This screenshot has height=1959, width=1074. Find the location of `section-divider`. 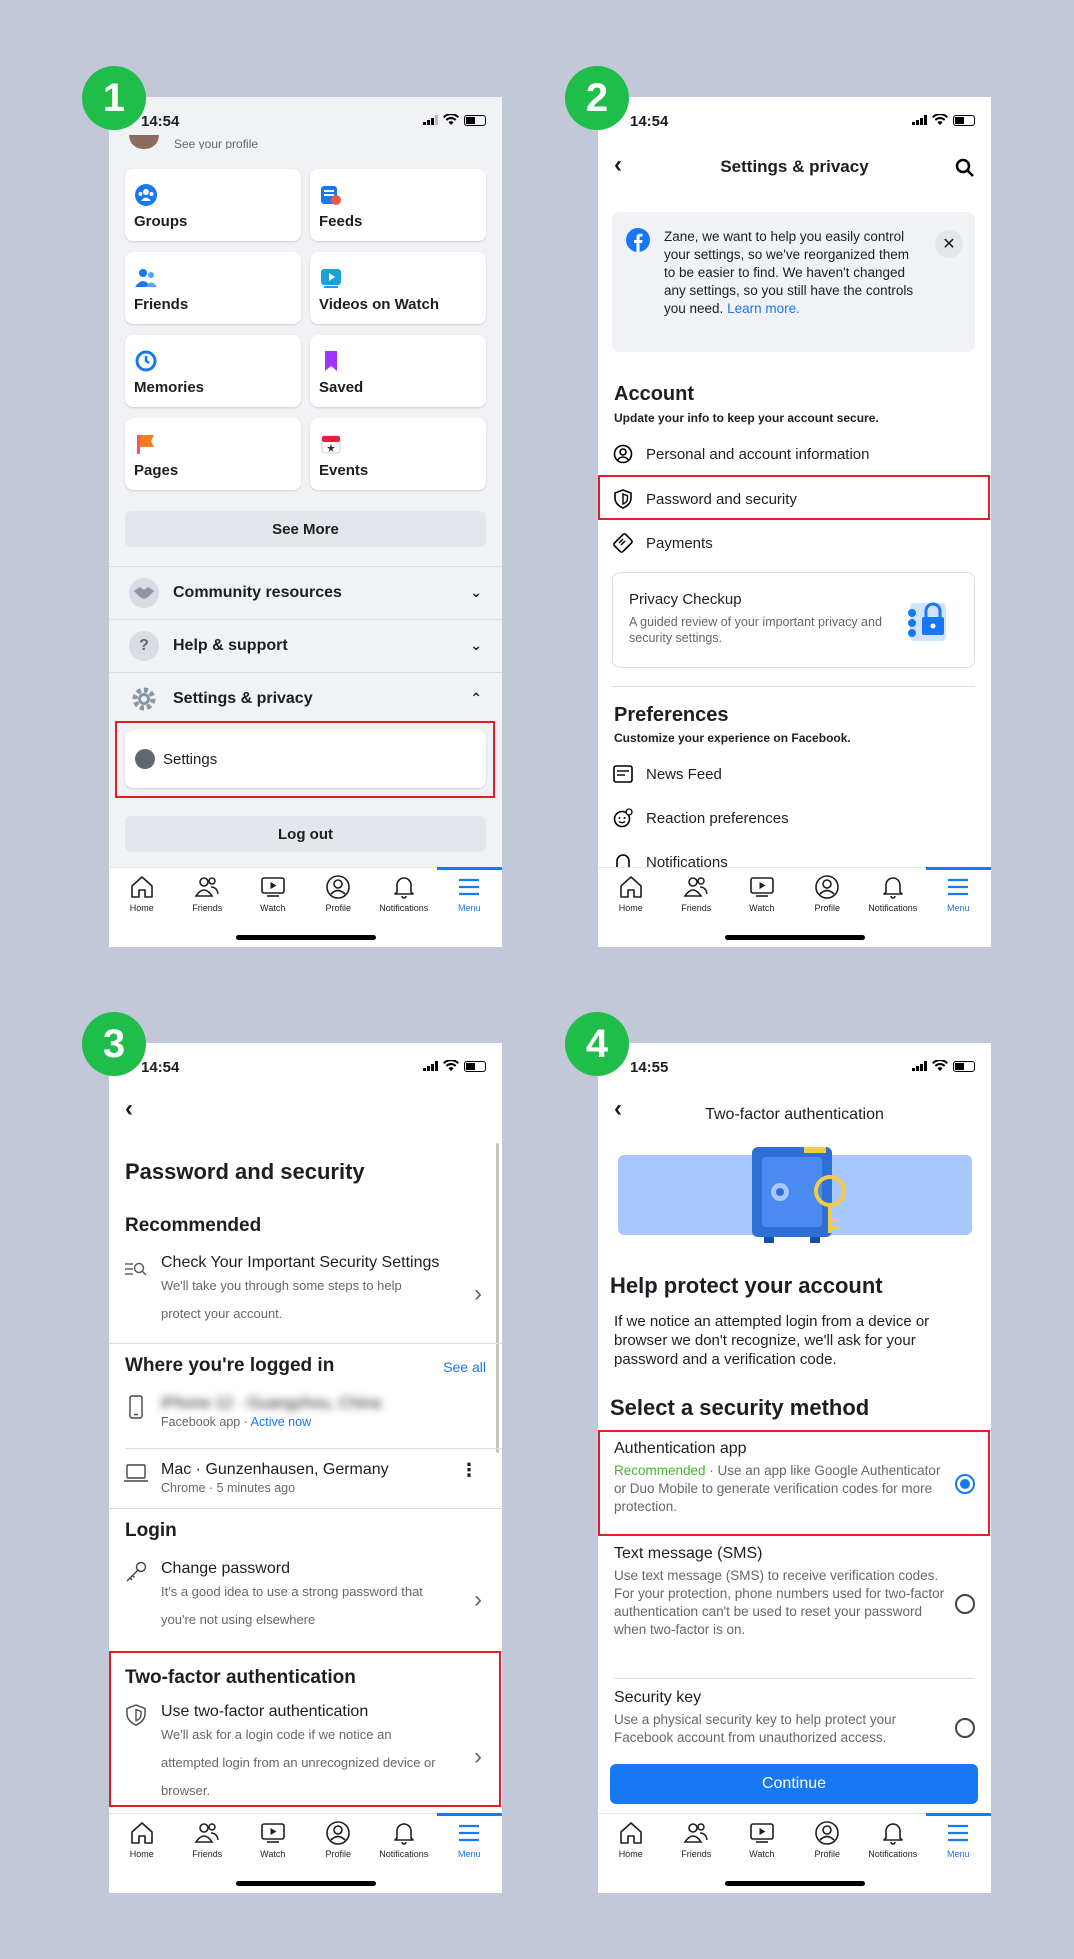

section-divider is located at coordinates (305, 1343).